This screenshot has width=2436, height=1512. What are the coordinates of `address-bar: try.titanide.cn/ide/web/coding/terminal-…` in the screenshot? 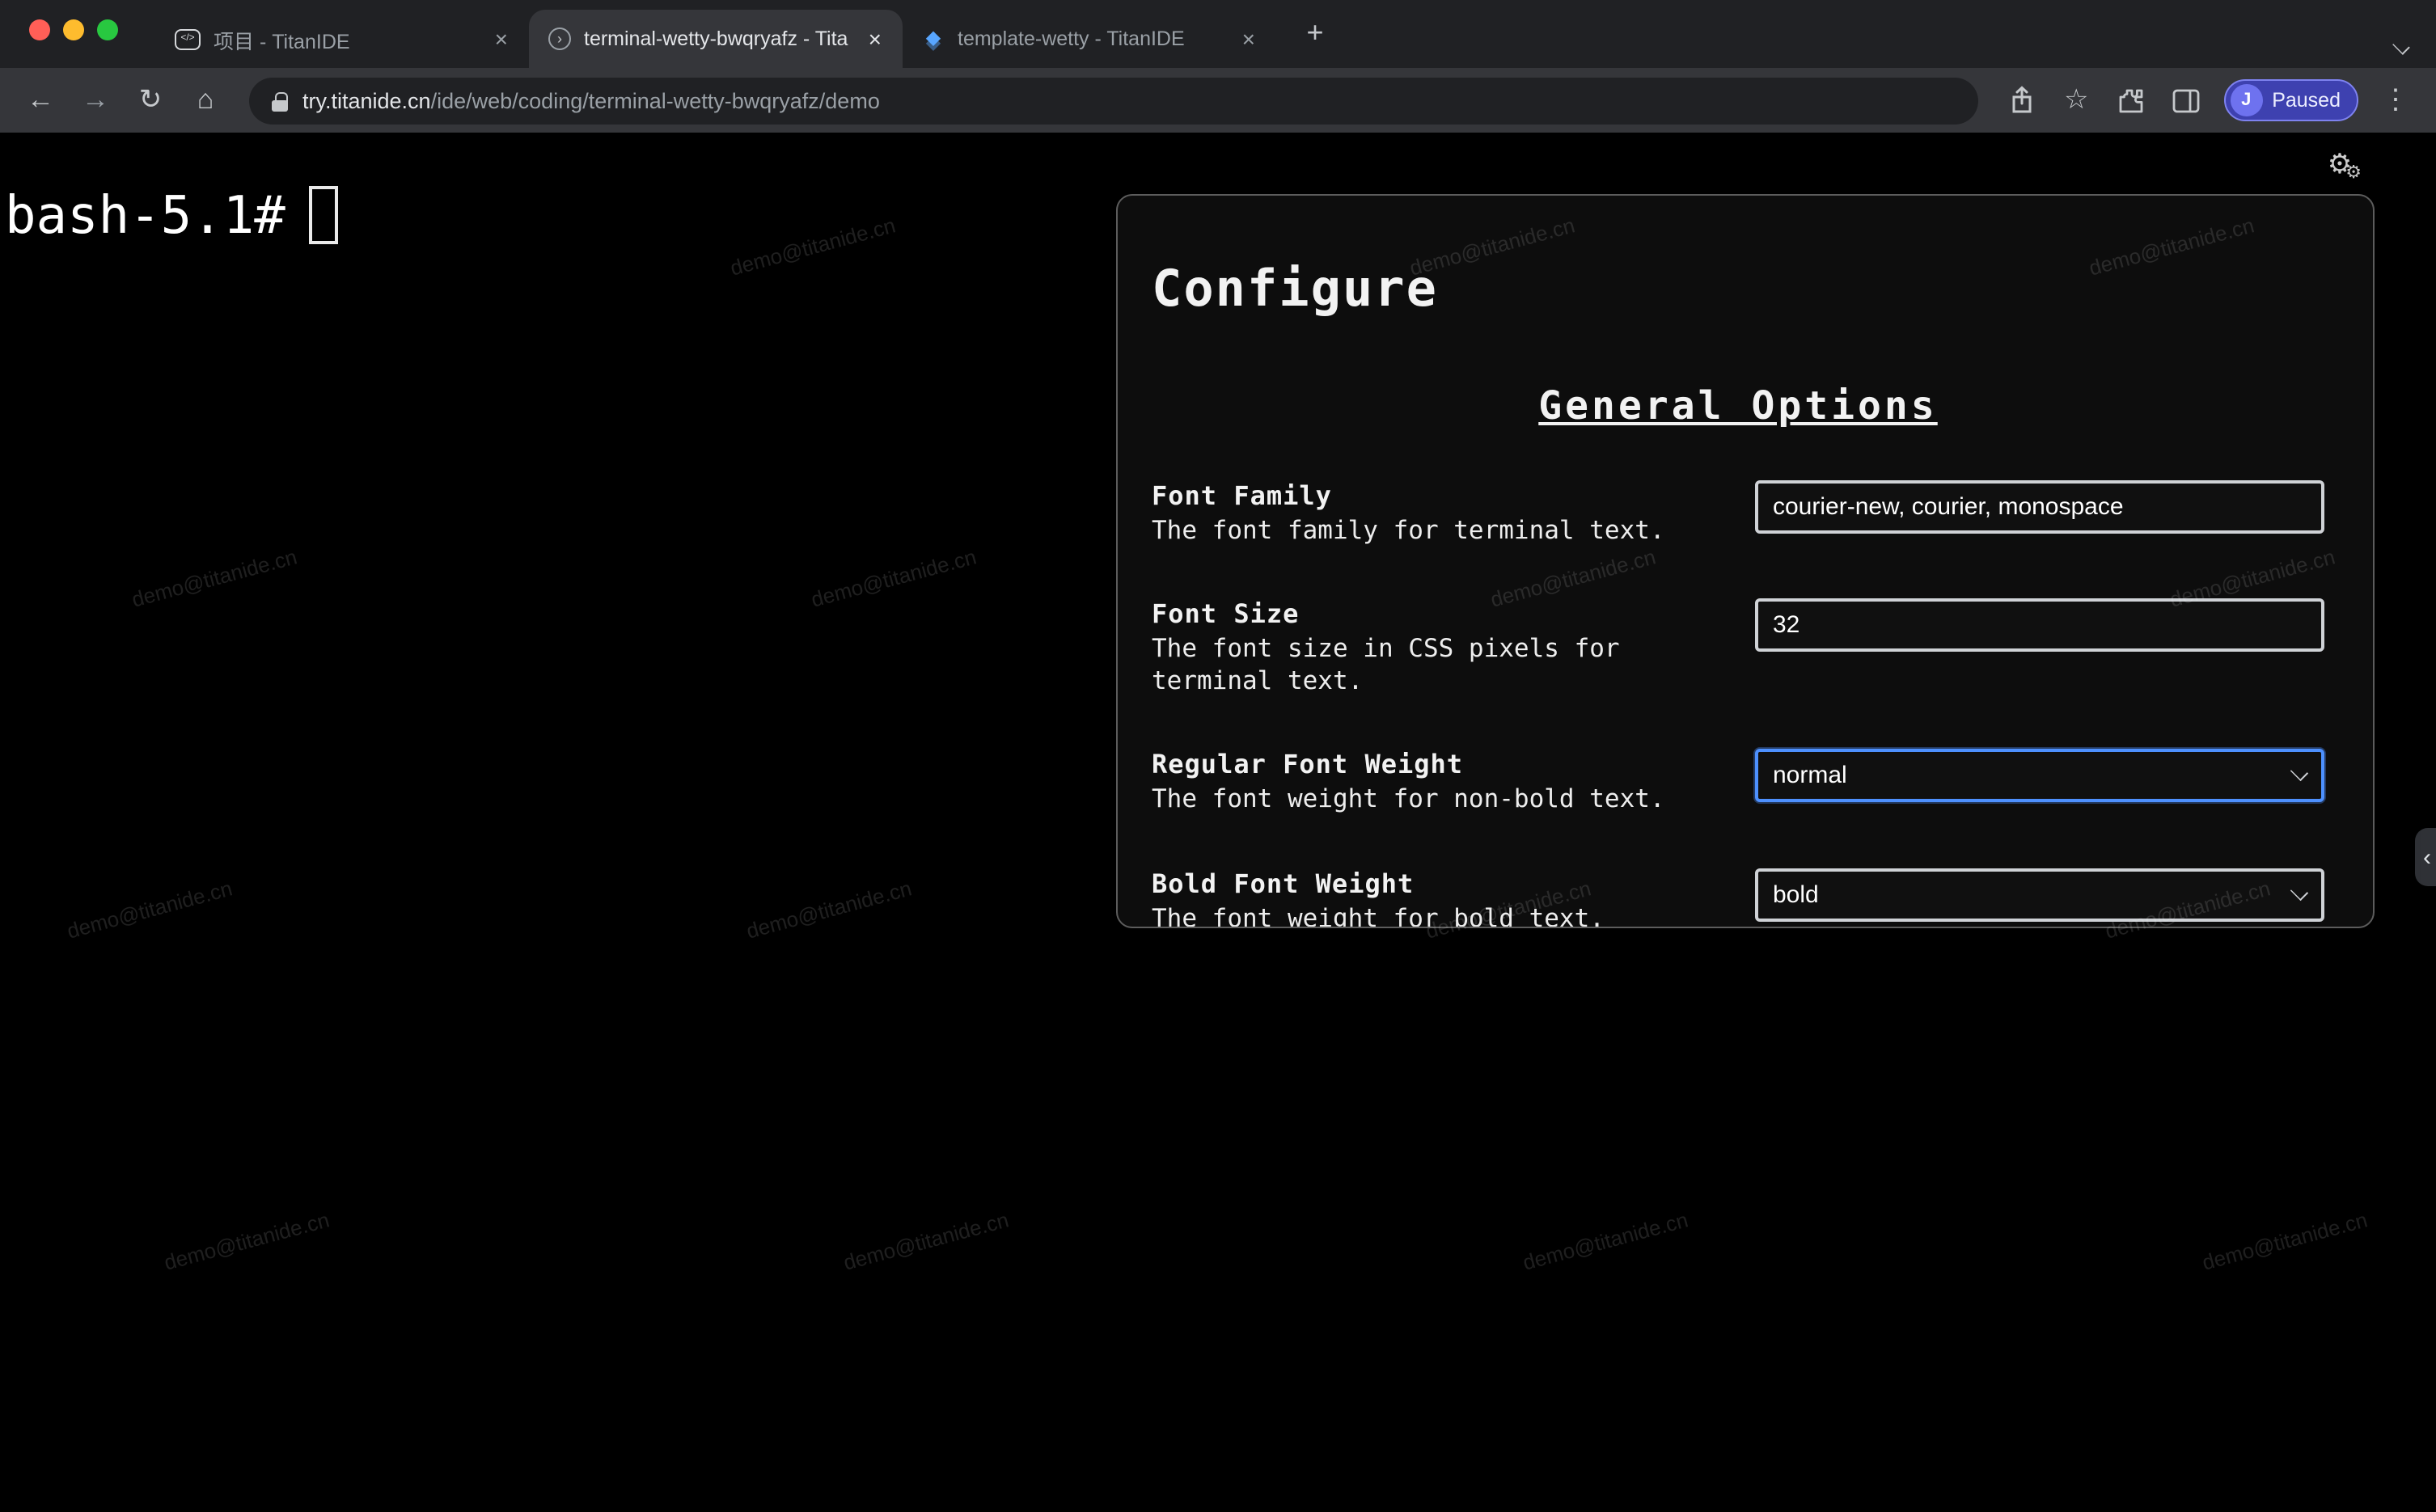 It's located at (1113, 101).